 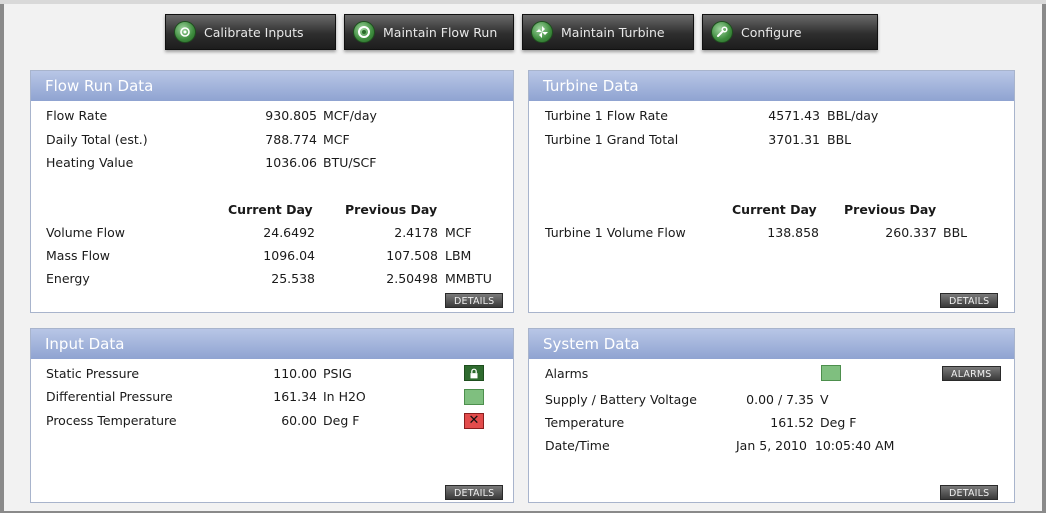 I want to click on process-temperature-label: Process Temperature, so click(x=111, y=420).